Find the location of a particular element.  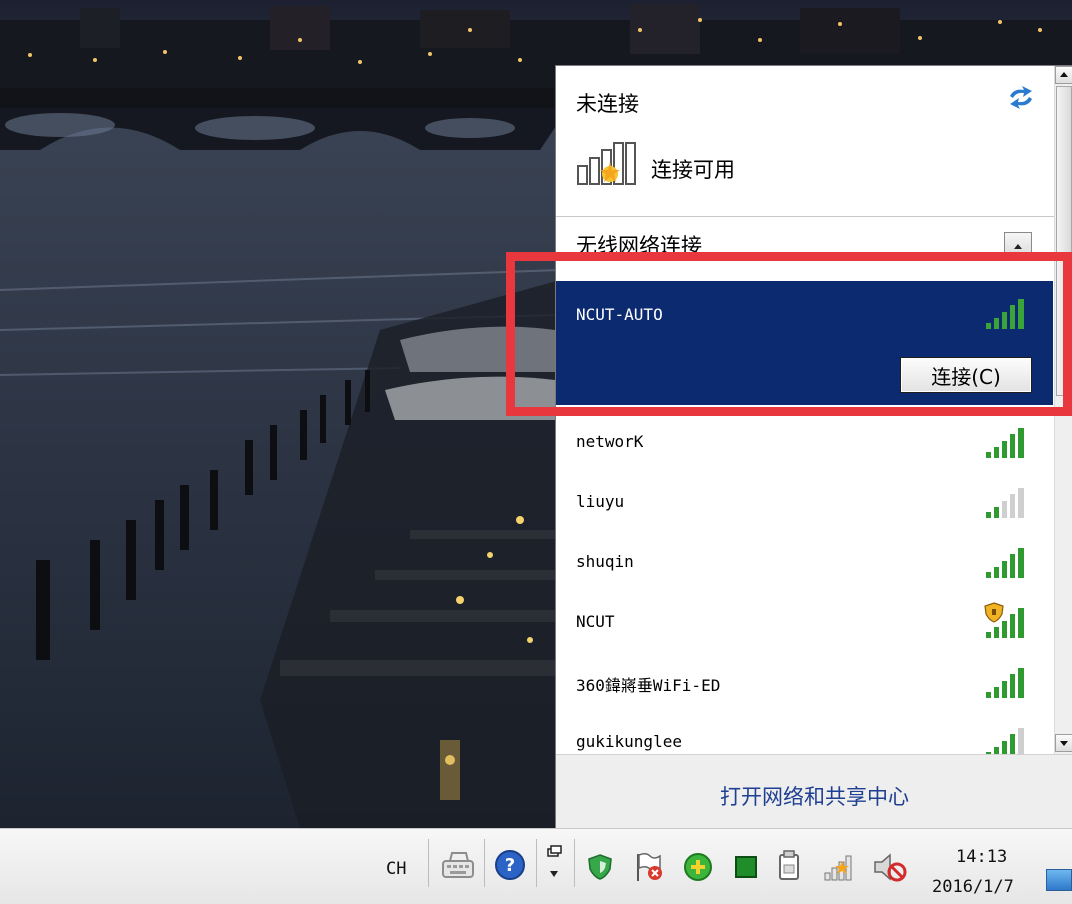

collapse-section-button is located at coordinates (1018, 246).